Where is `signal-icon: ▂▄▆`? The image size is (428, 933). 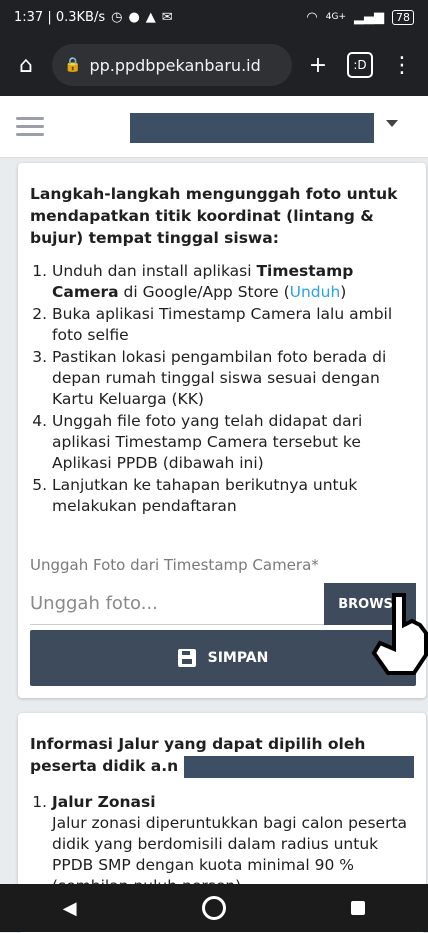
signal-icon: ▂▄▆ is located at coordinates (369, 17).